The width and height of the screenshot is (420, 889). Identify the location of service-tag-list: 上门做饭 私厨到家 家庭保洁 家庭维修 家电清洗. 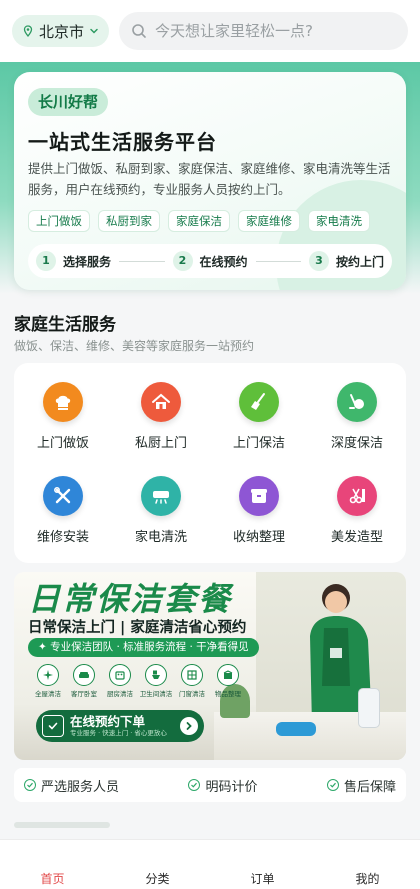
(199, 221).